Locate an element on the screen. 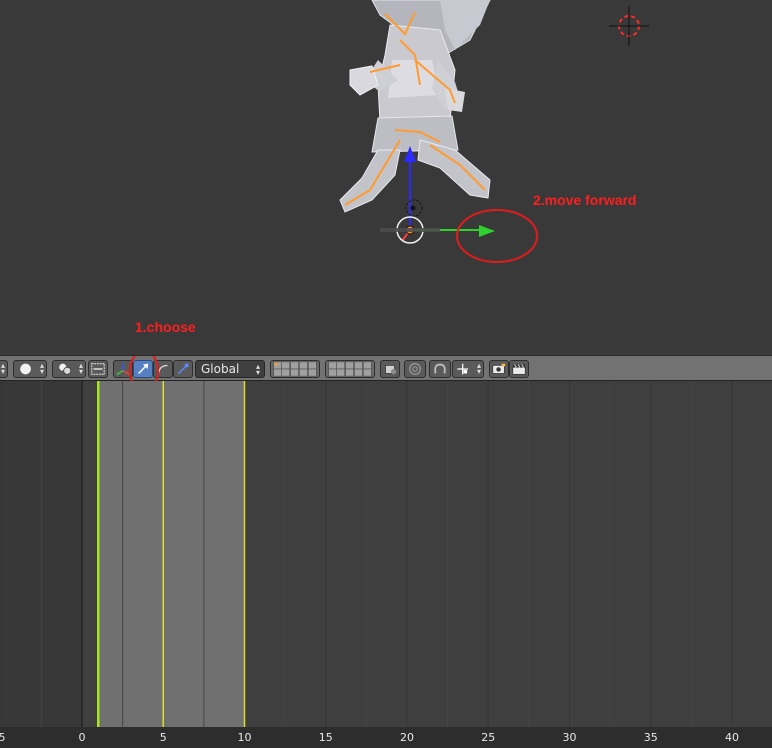 This screenshot has width=772, height=748. frame-tick-label: 40 is located at coordinates (732, 737).